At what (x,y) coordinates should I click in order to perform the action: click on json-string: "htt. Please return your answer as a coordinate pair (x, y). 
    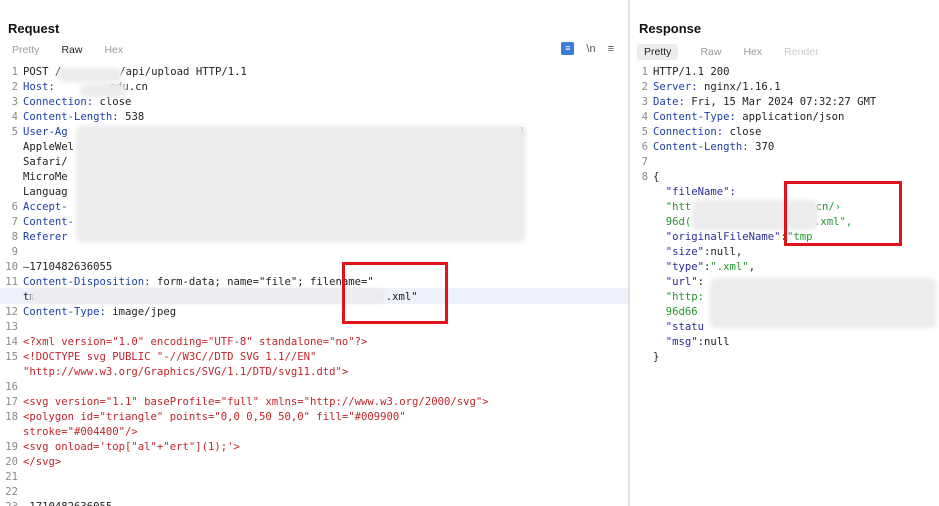
    Looking at the image, I should click on (672, 207).